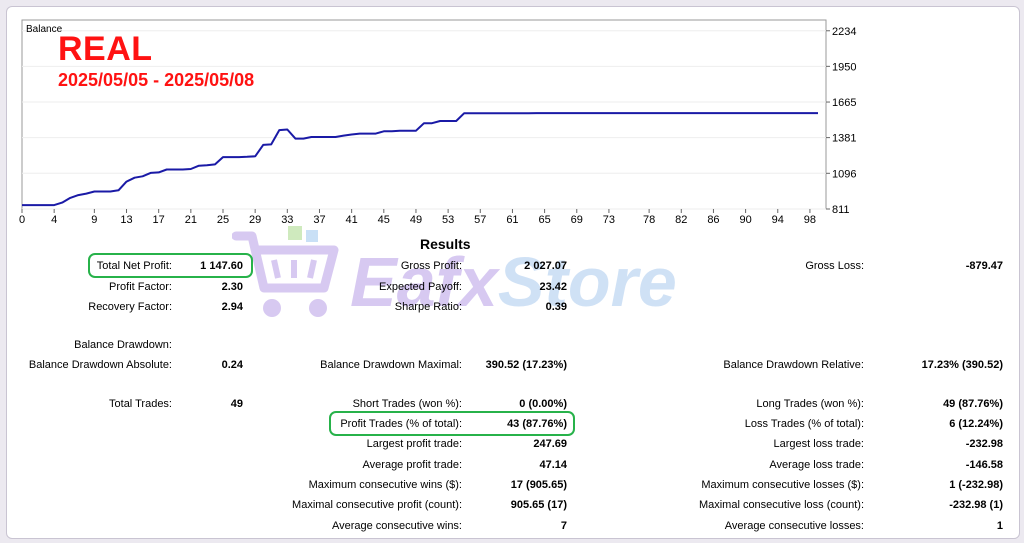 This screenshot has width=1024, height=543. Describe the element at coordinates (844, 67) in the screenshot. I see `y-tick-label: 1950` at that location.